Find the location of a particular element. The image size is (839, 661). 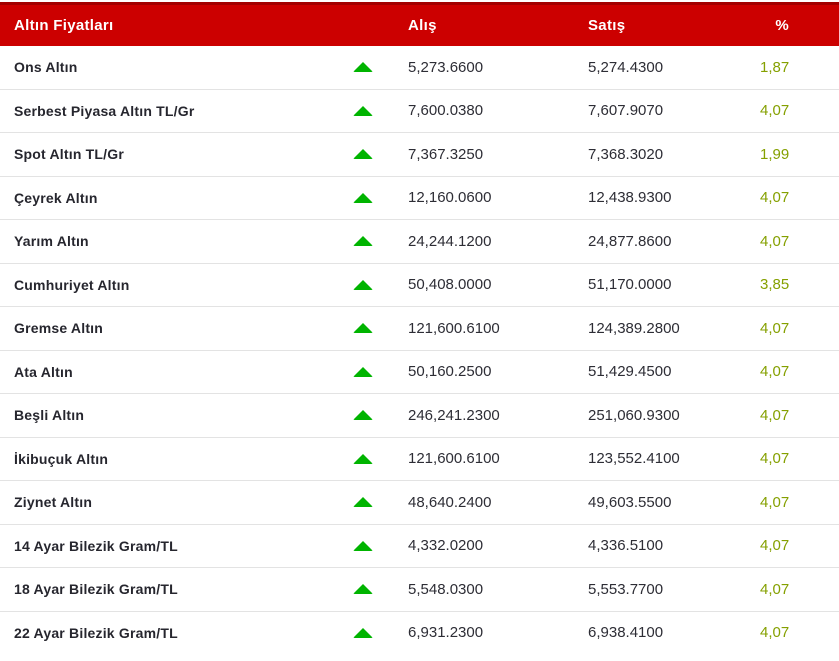

table-row: Ata Altın 50,160.2500 51,429.4500 4,07 is located at coordinates (419, 372).